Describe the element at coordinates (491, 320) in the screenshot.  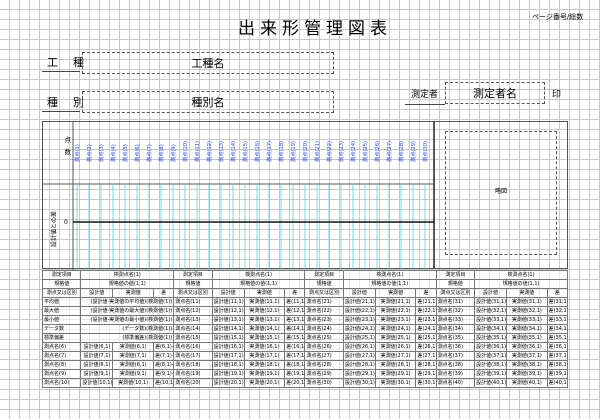
I see `design-cell: 設計値(33,1)` at that location.